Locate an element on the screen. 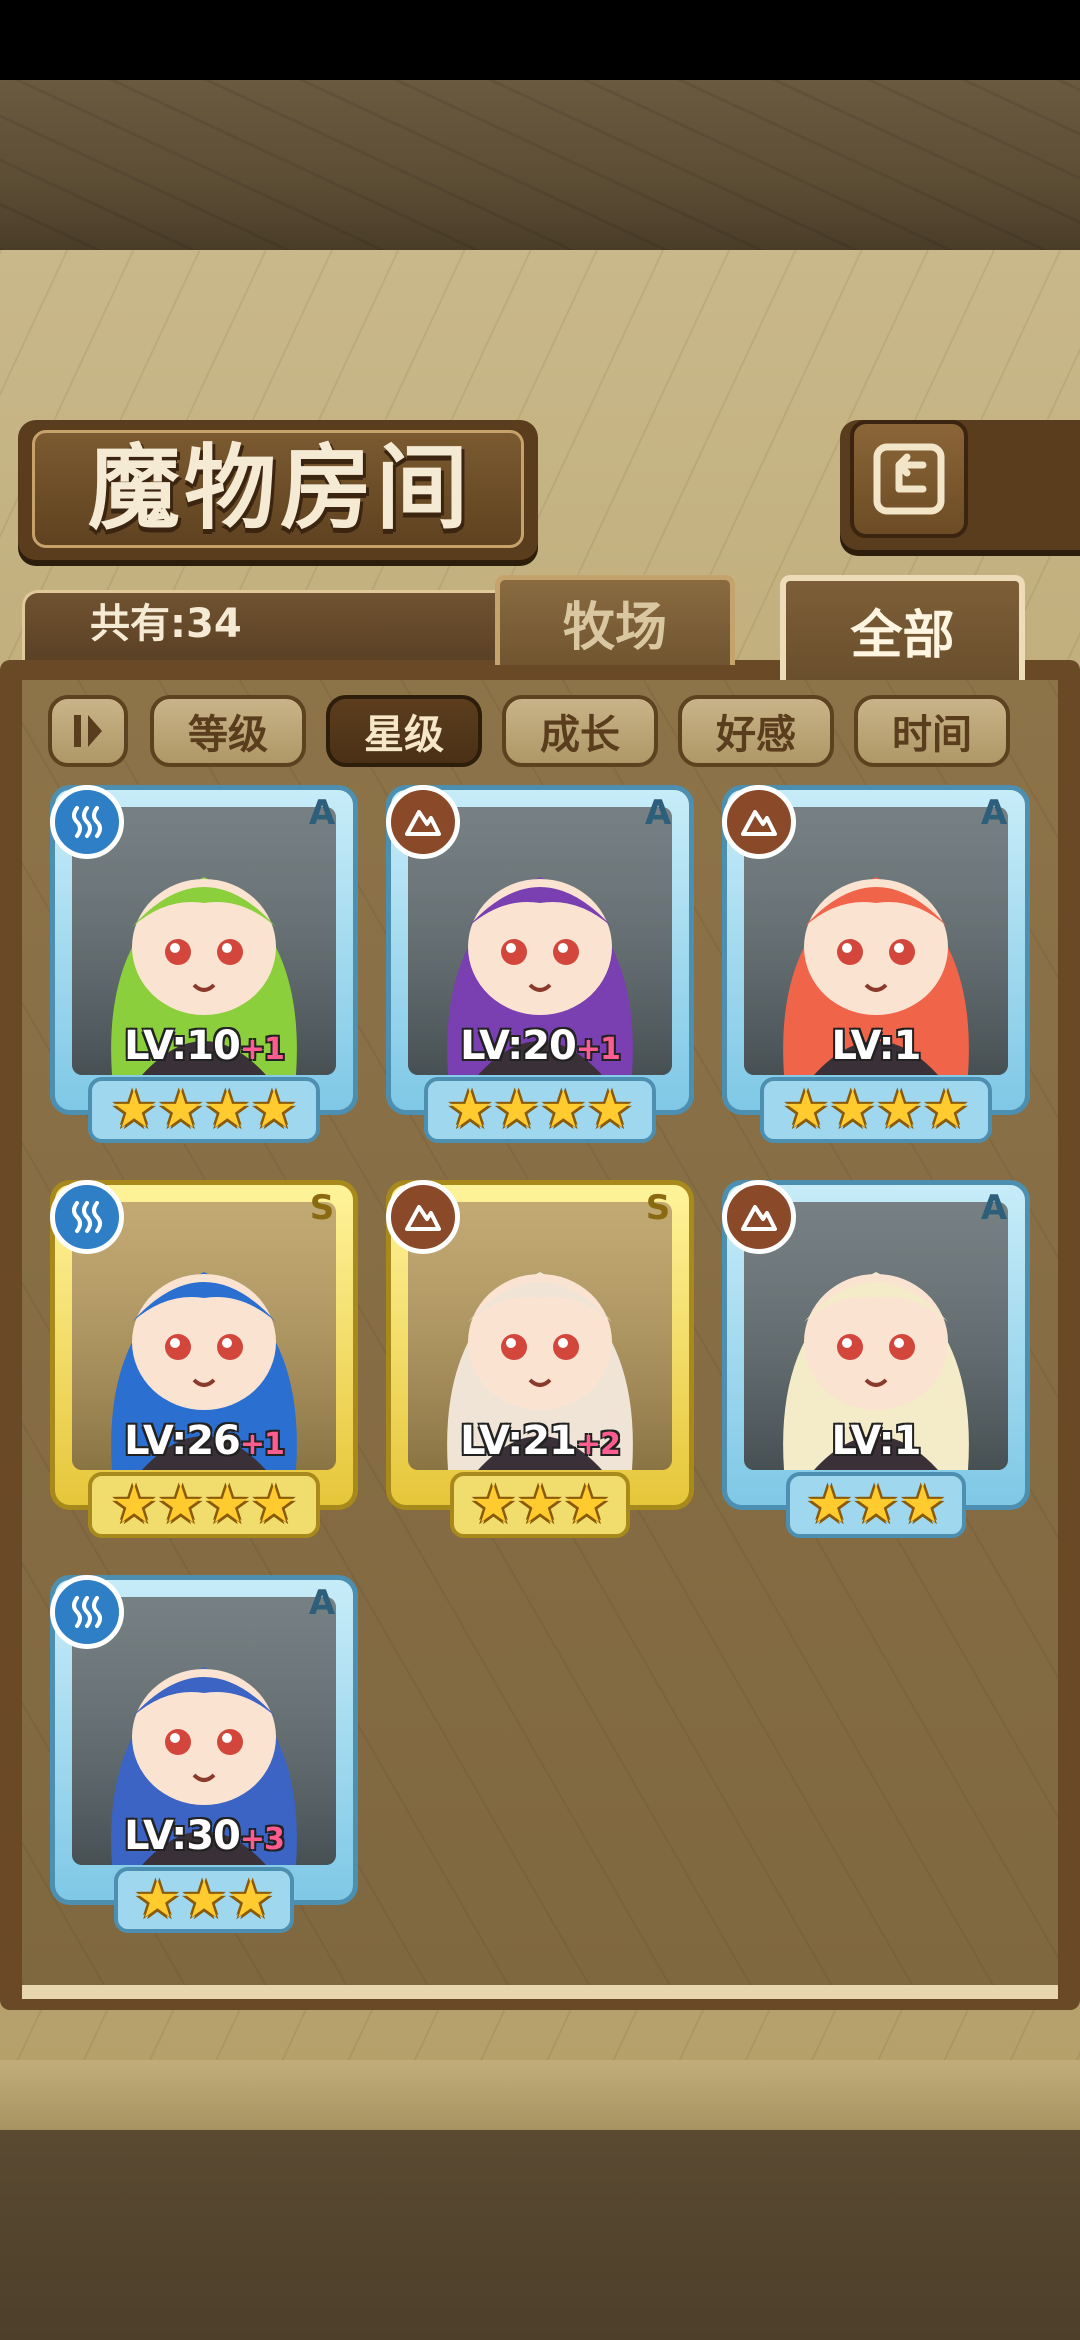 The height and width of the screenshot is (2340, 1080). filter-level: 等级 is located at coordinates (228, 731).